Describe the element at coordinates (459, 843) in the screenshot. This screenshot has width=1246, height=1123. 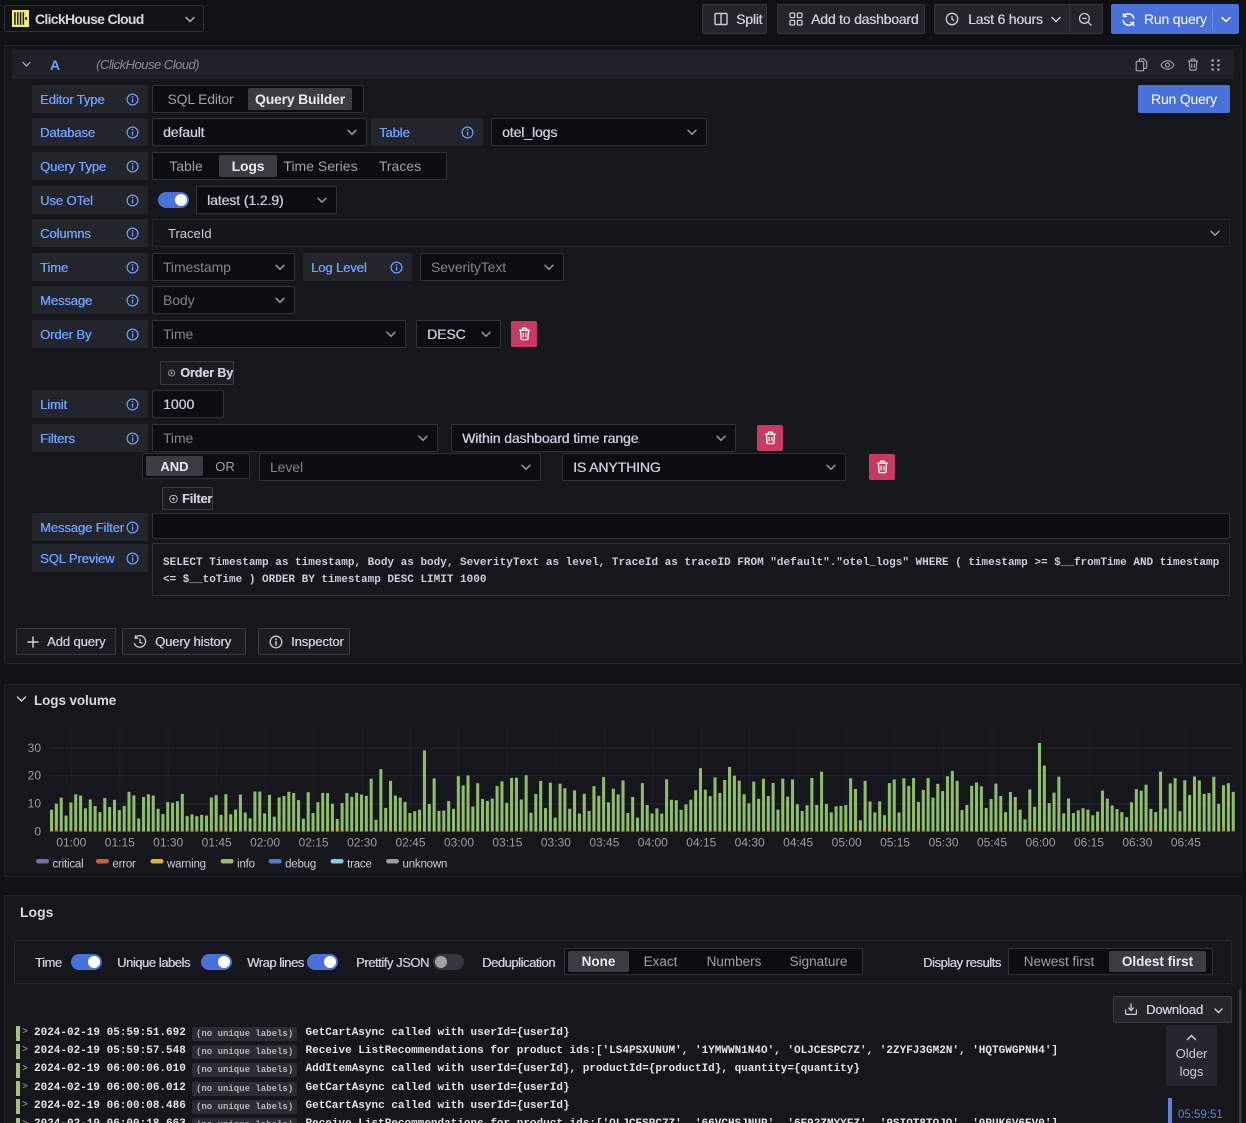
I see `svg-text: 03:00` at that location.